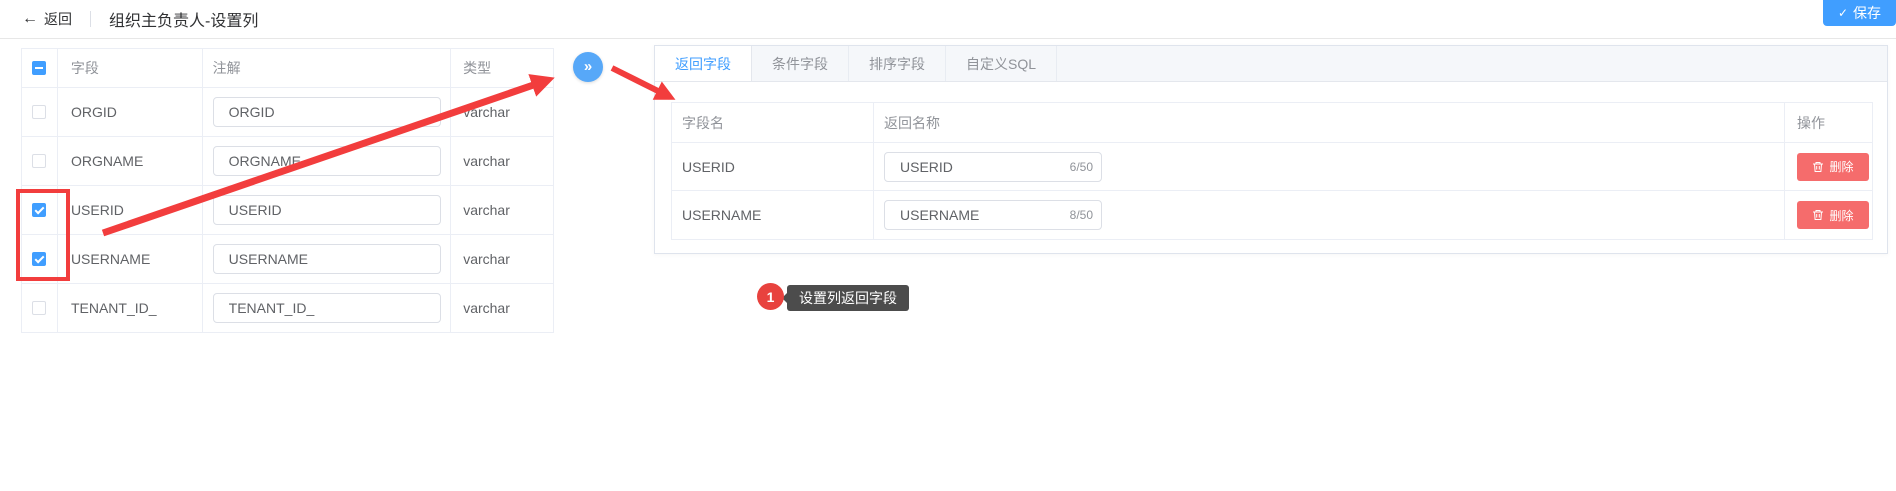 The width and height of the screenshot is (1896, 491). I want to click on table-row: USERNAME varchar, so click(287, 259).